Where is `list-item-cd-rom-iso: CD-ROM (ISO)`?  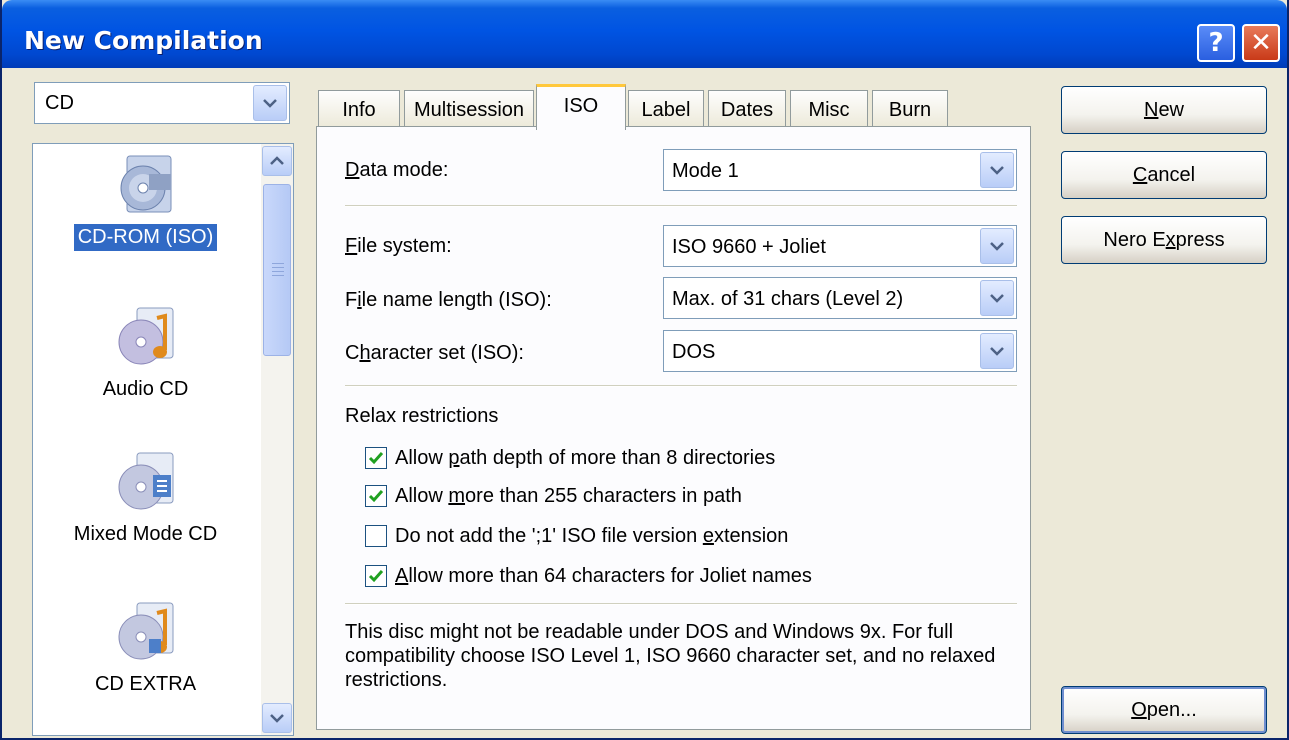
list-item-cd-rom-iso: CD-ROM (ISO) is located at coordinates (145, 202).